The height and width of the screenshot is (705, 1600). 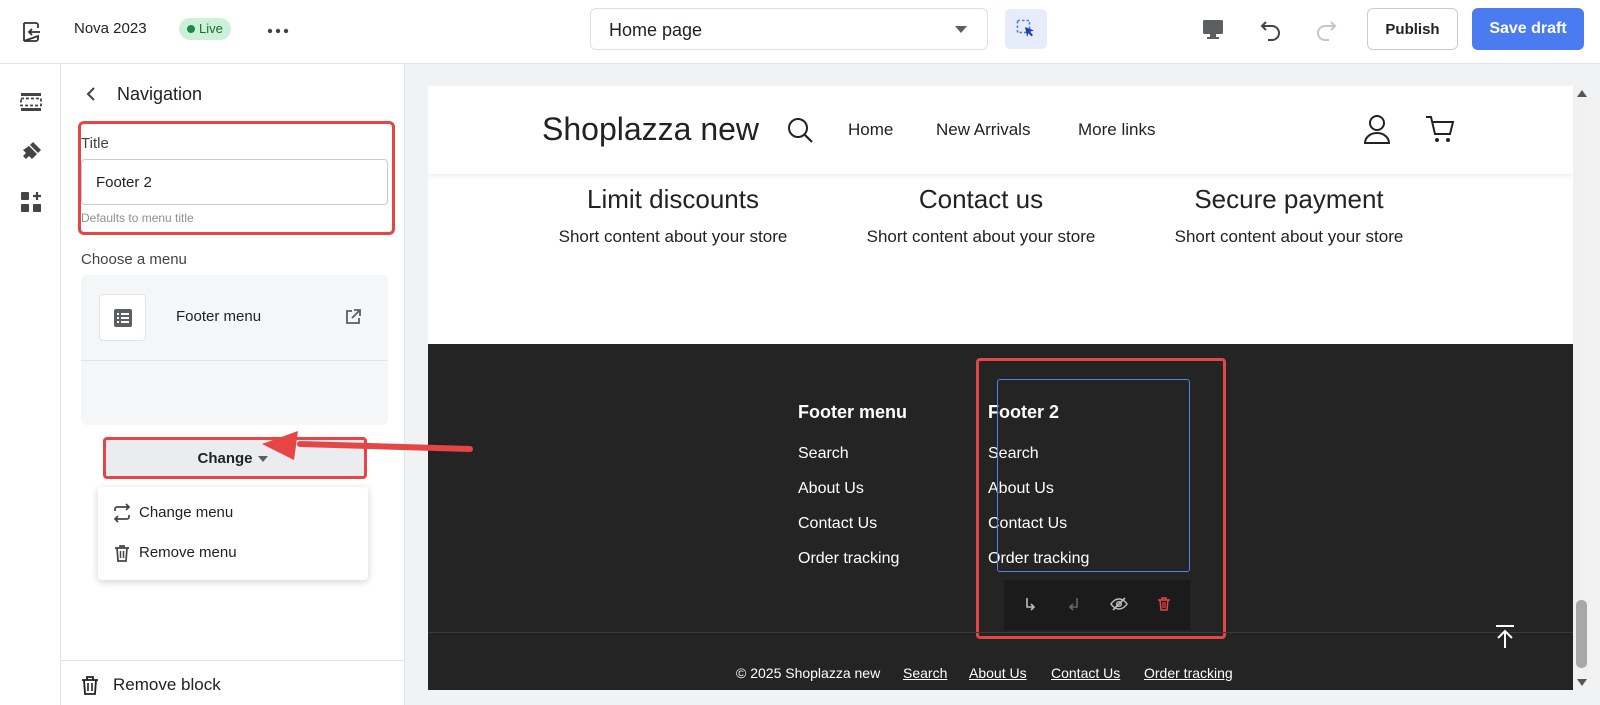 I want to click on live-badge: Live, so click(x=205, y=29).